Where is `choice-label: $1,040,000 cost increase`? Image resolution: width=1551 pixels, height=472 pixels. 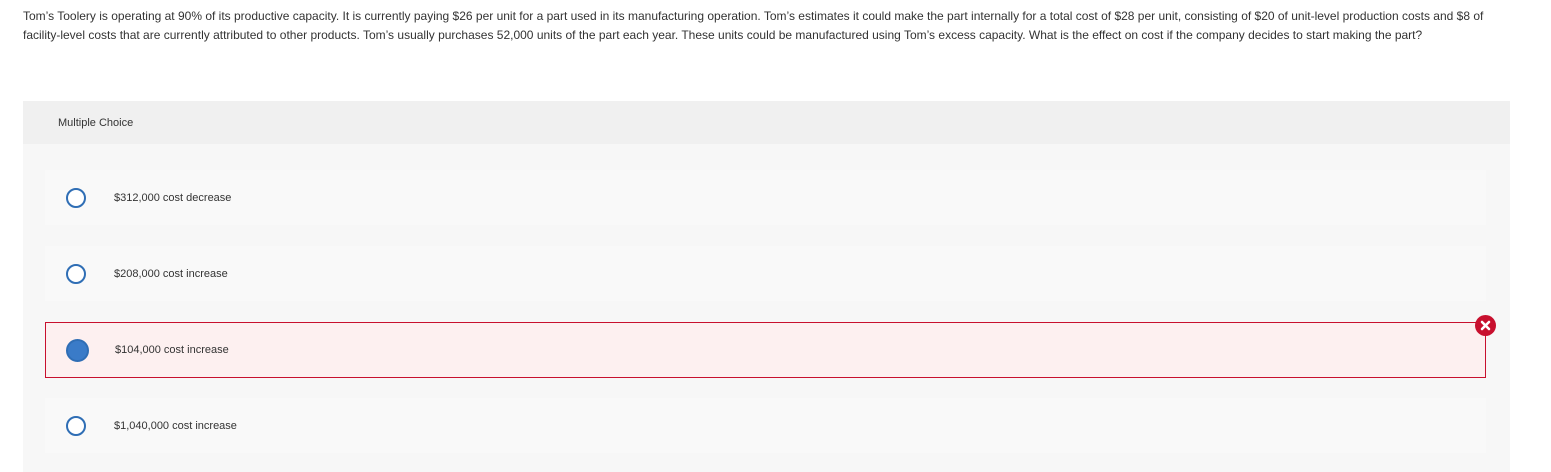 choice-label: $1,040,000 cost increase is located at coordinates (175, 425).